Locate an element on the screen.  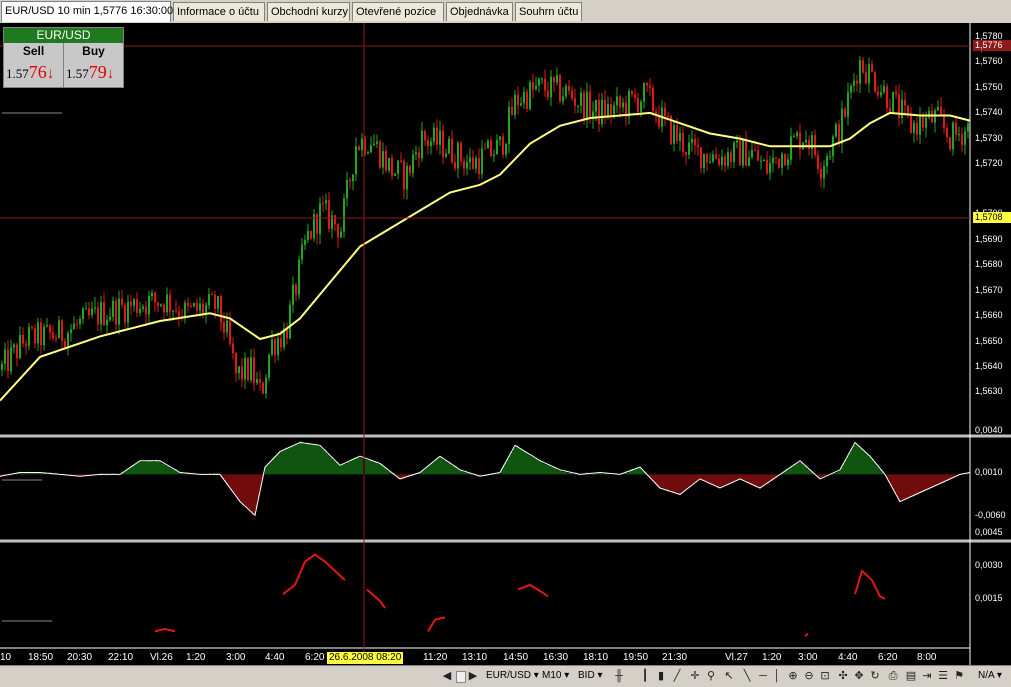
crosshair-icon: ✛ is located at coordinates (695, 676).